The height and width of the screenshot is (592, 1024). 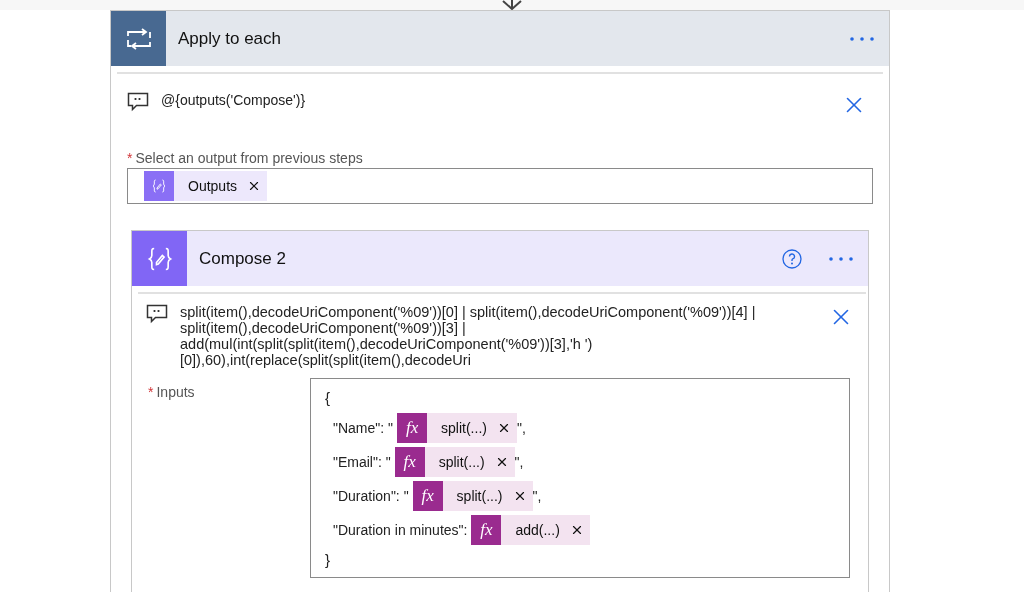 What do you see at coordinates (400, 530) in the screenshot?
I see `json-key: "Duration in minutes":` at bounding box center [400, 530].